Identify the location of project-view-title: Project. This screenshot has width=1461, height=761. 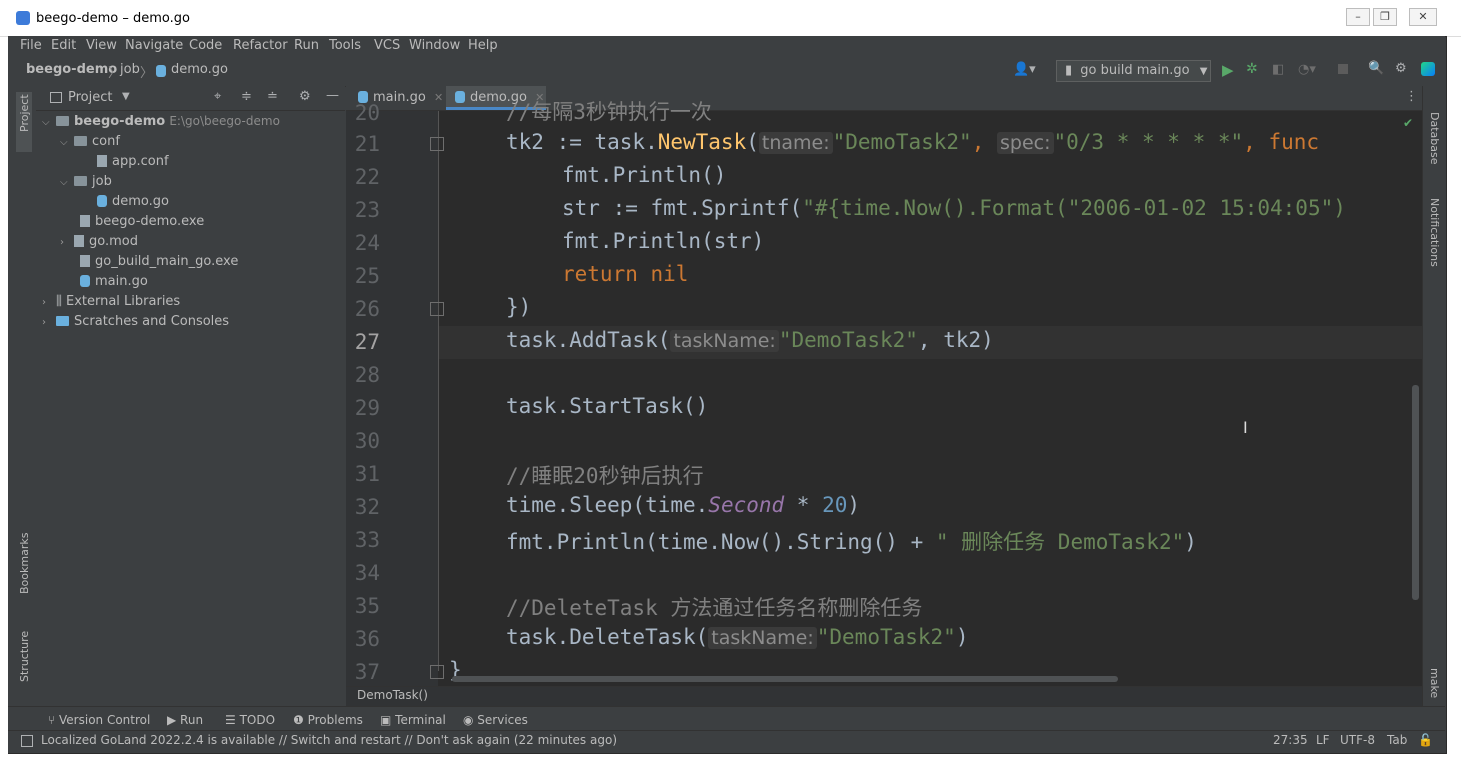
(90, 97).